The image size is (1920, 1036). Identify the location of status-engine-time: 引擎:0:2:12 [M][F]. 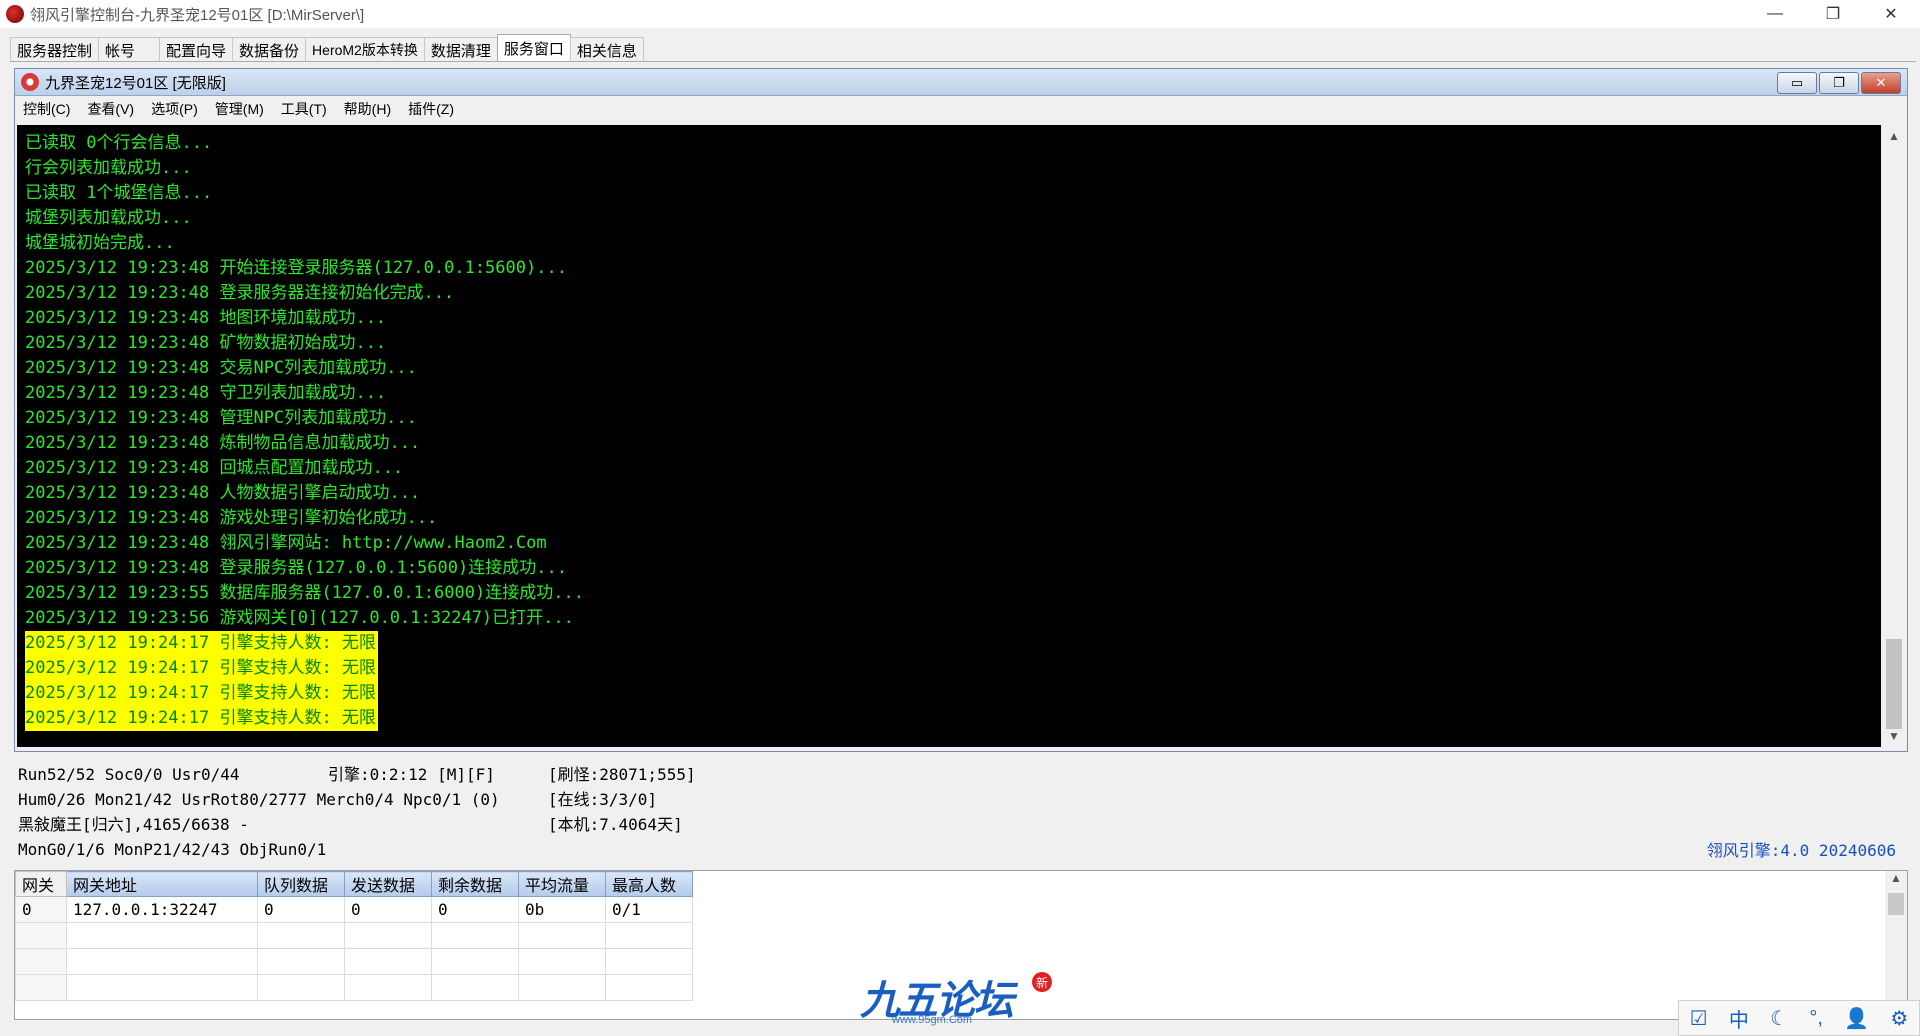
(411, 774).